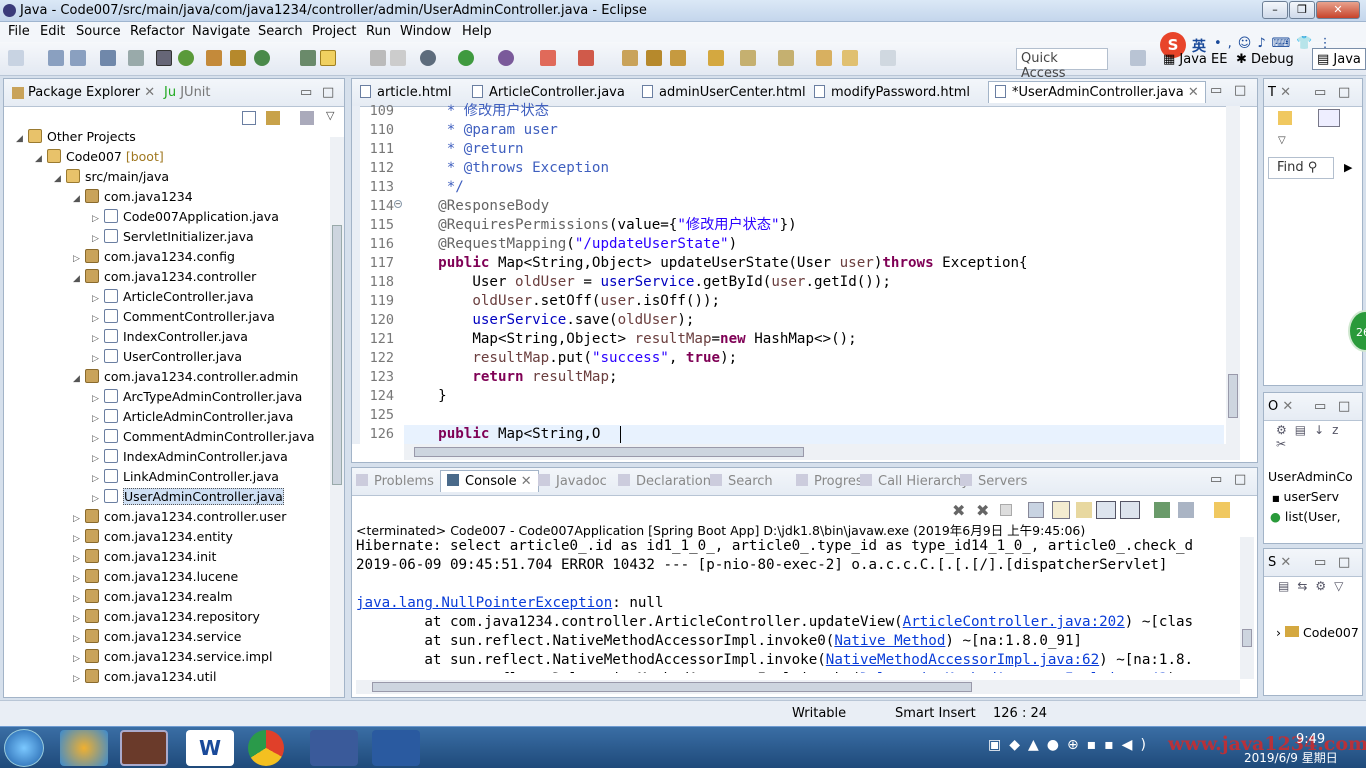  Describe the element at coordinates (464, 149) in the screenshot. I see `code-line: * @return` at that location.